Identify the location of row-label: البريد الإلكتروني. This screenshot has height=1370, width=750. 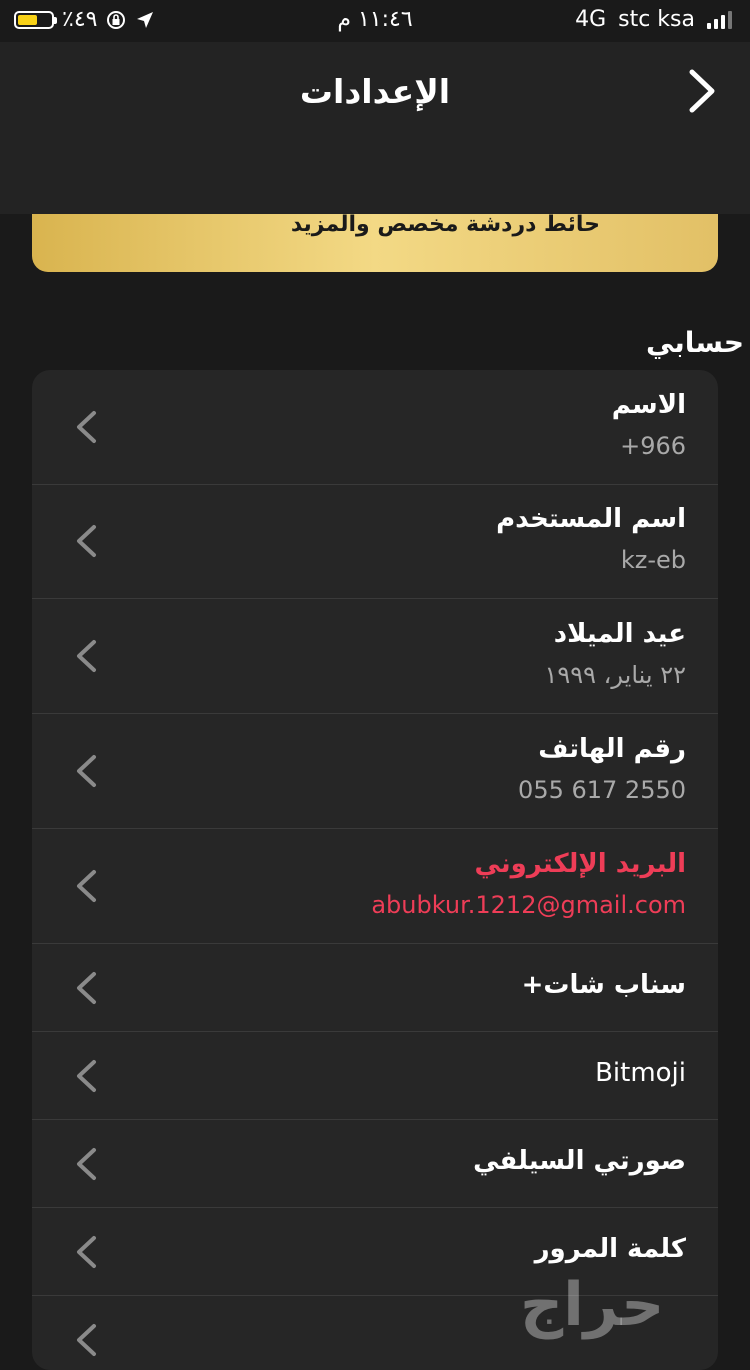
(580, 864).